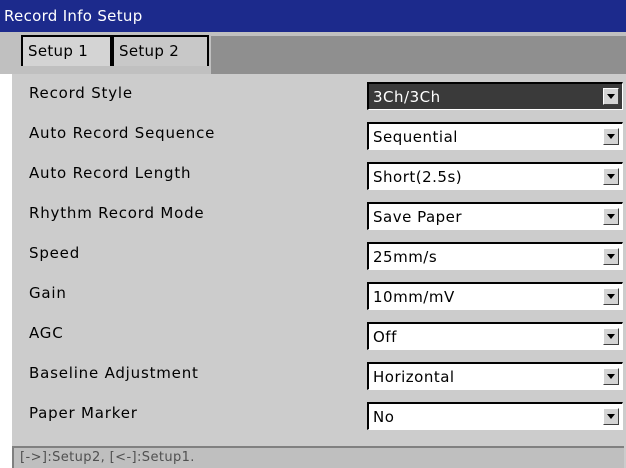 The image size is (626, 468). Describe the element at coordinates (6, 271) in the screenshot. I see `left-margin` at that location.